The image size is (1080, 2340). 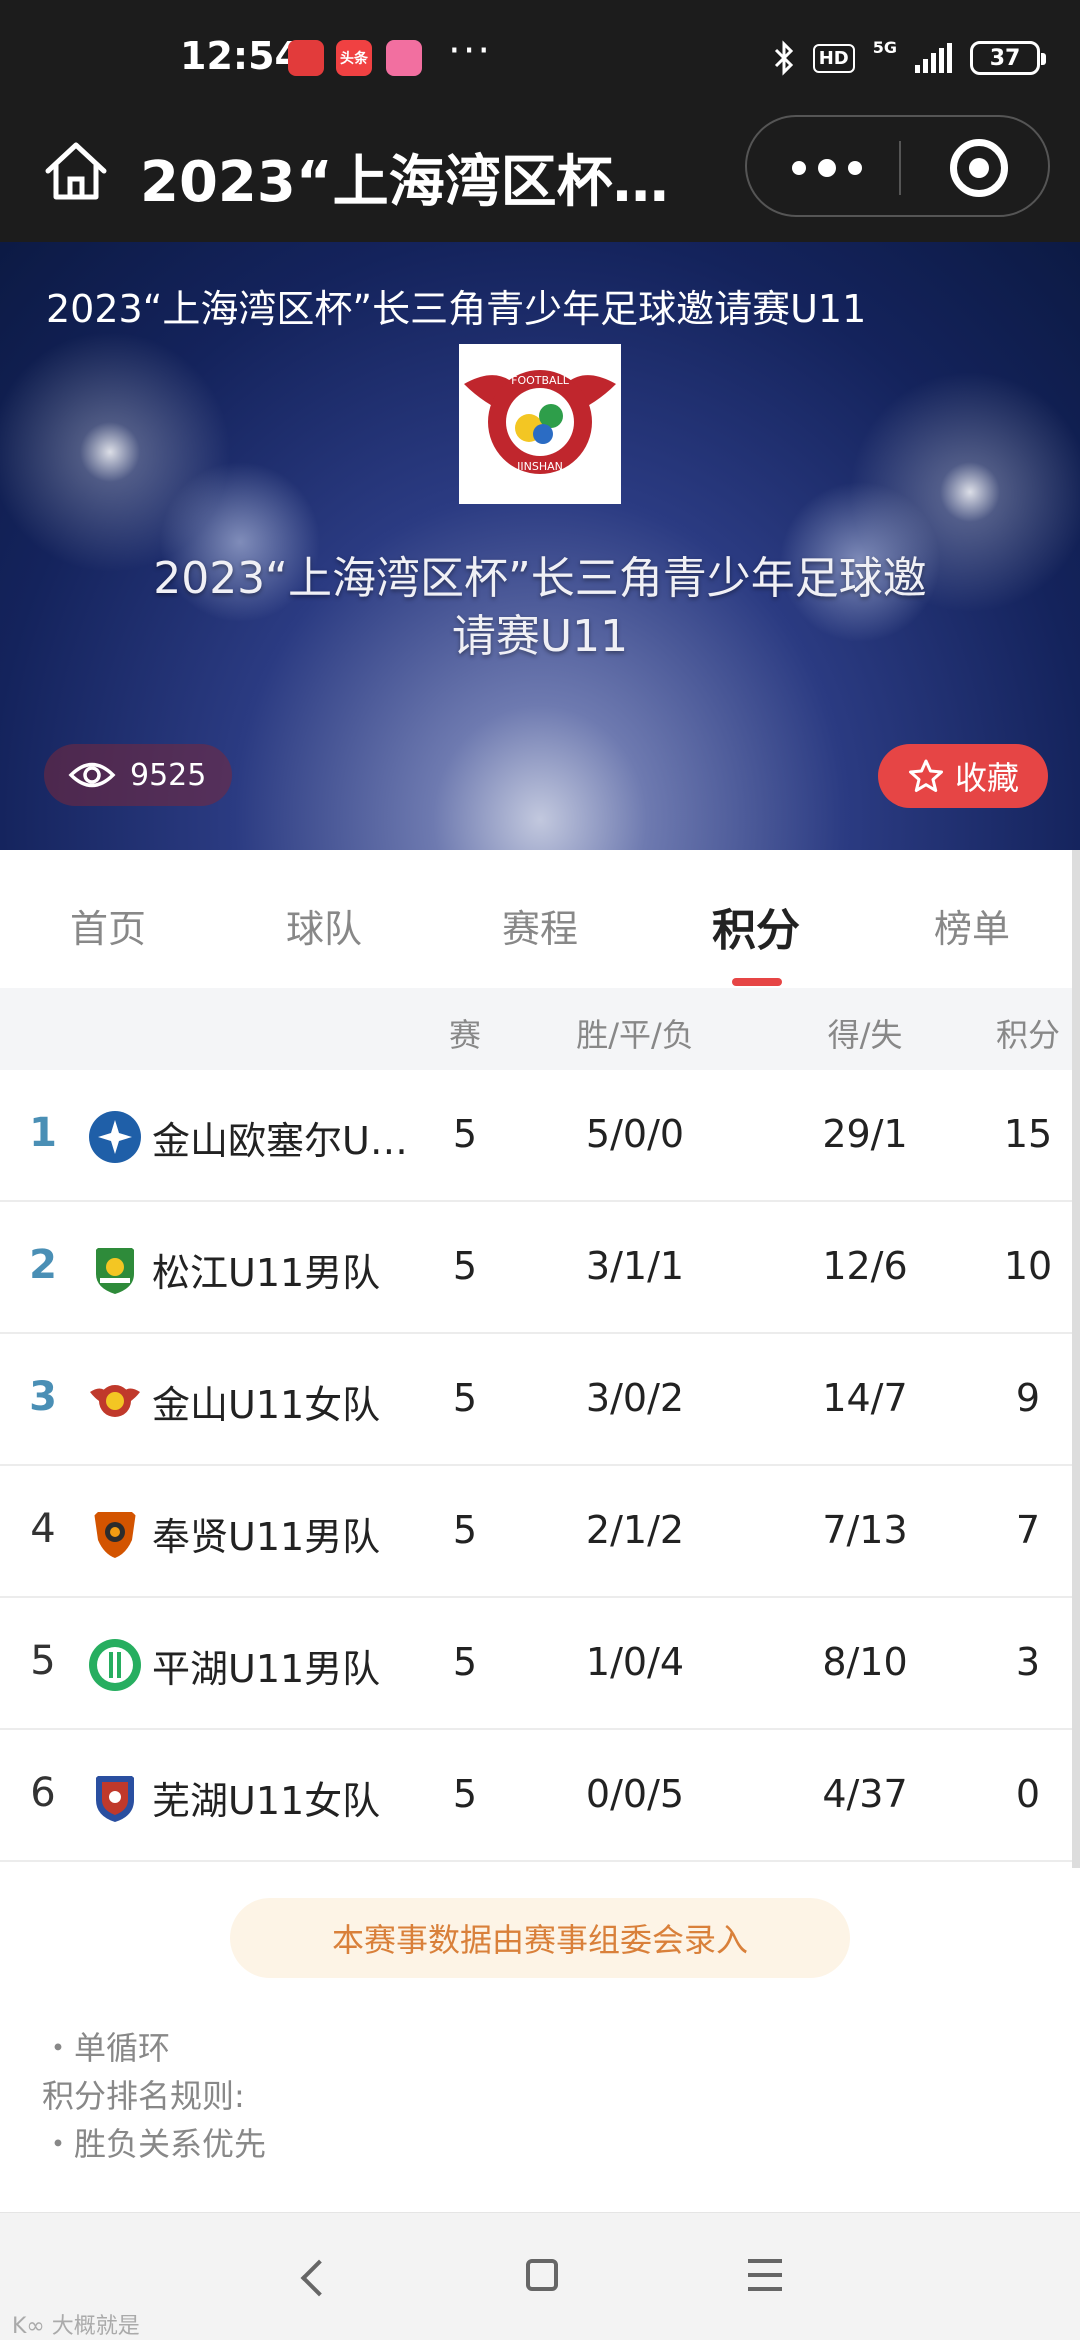 What do you see at coordinates (536, 1268) in the screenshot?
I see `table-row: 2 松江U11男队 5 3/1/1 12/6 10` at bounding box center [536, 1268].